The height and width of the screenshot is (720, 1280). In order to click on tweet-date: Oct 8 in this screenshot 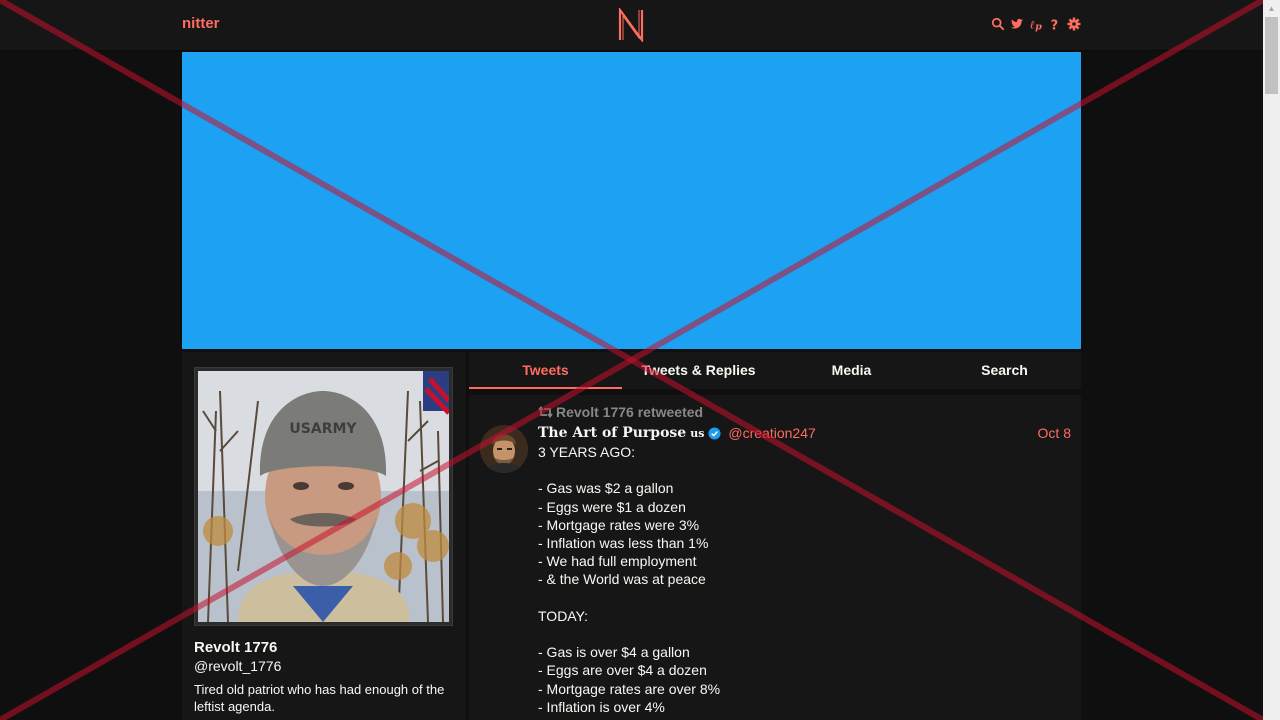, I will do `click(1054, 433)`.